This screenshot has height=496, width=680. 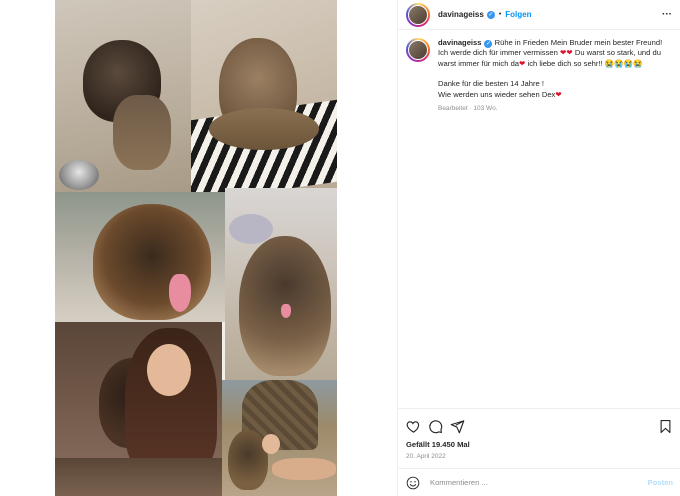 What do you see at coordinates (566, 53) in the screenshot?
I see `heart-emoji: ❤❤` at bounding box center [566, 53].